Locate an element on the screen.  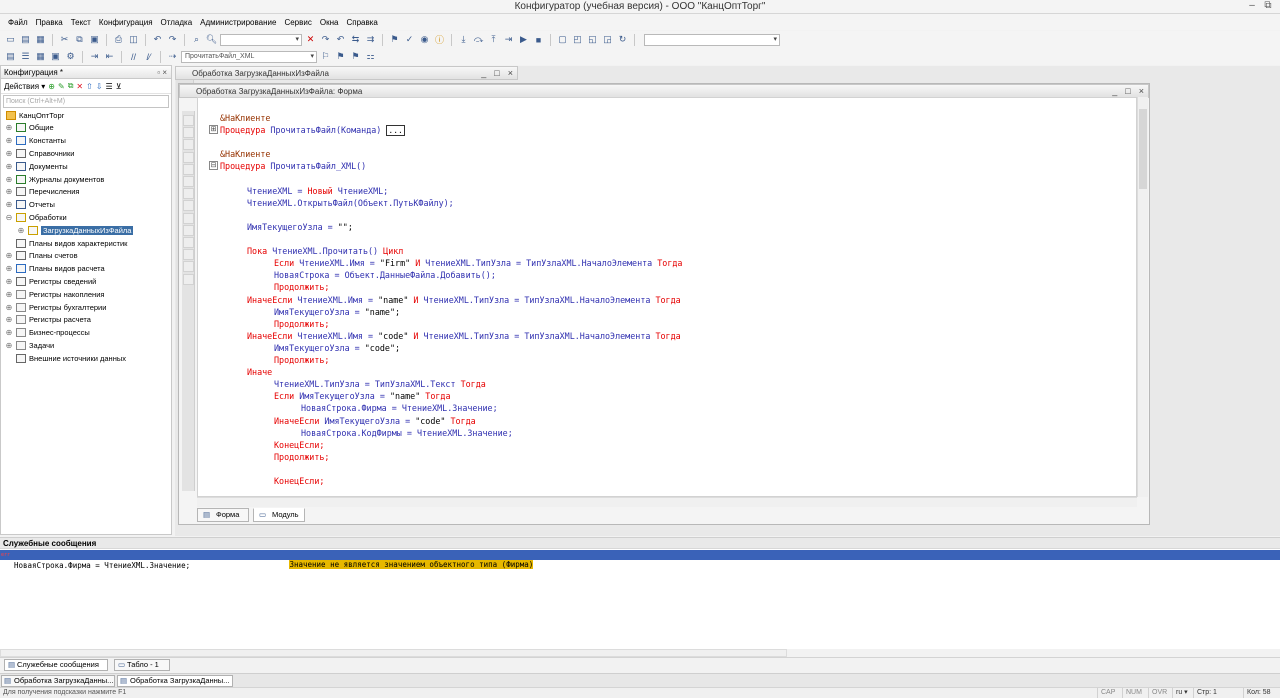
tab-tablo: ▭ Табло - 1 is located at coordinates (142, 665).